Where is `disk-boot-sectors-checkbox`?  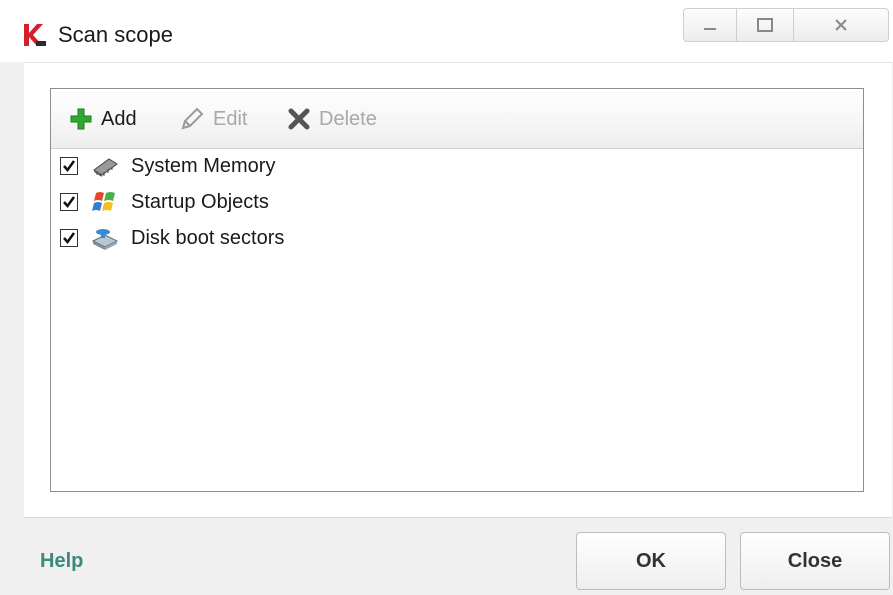 disk-boot-sectors-checkbox is located at coordinates (69, 238).